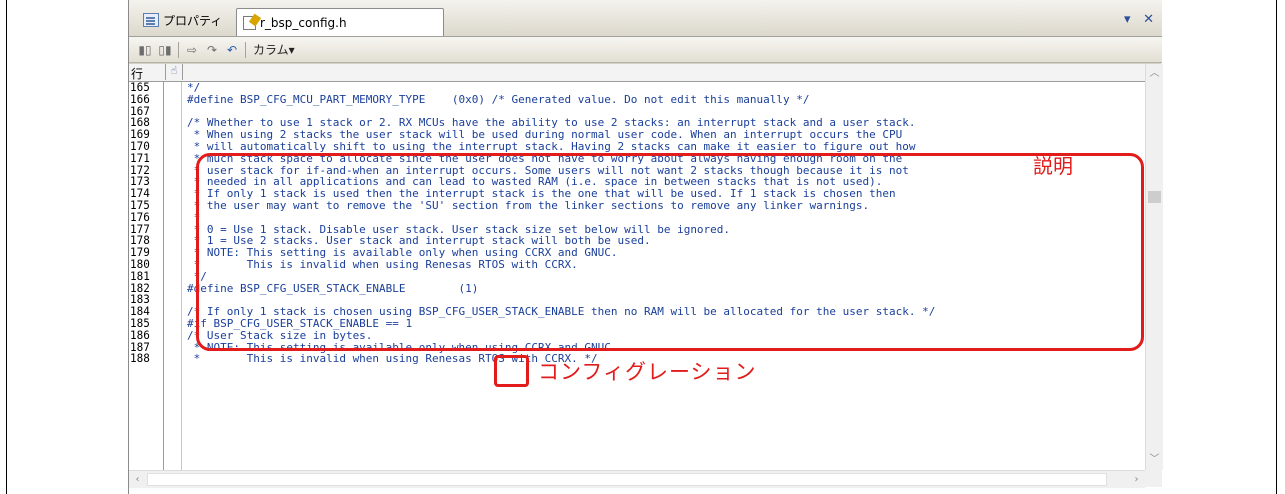 Image resolution: width=1285 pixels, height=494 pixels. What do you see at coordinates (165, 50) in the screenshot?
I see `bookmark-clear-icon: ▯▮` at bounding box center [165, 50].